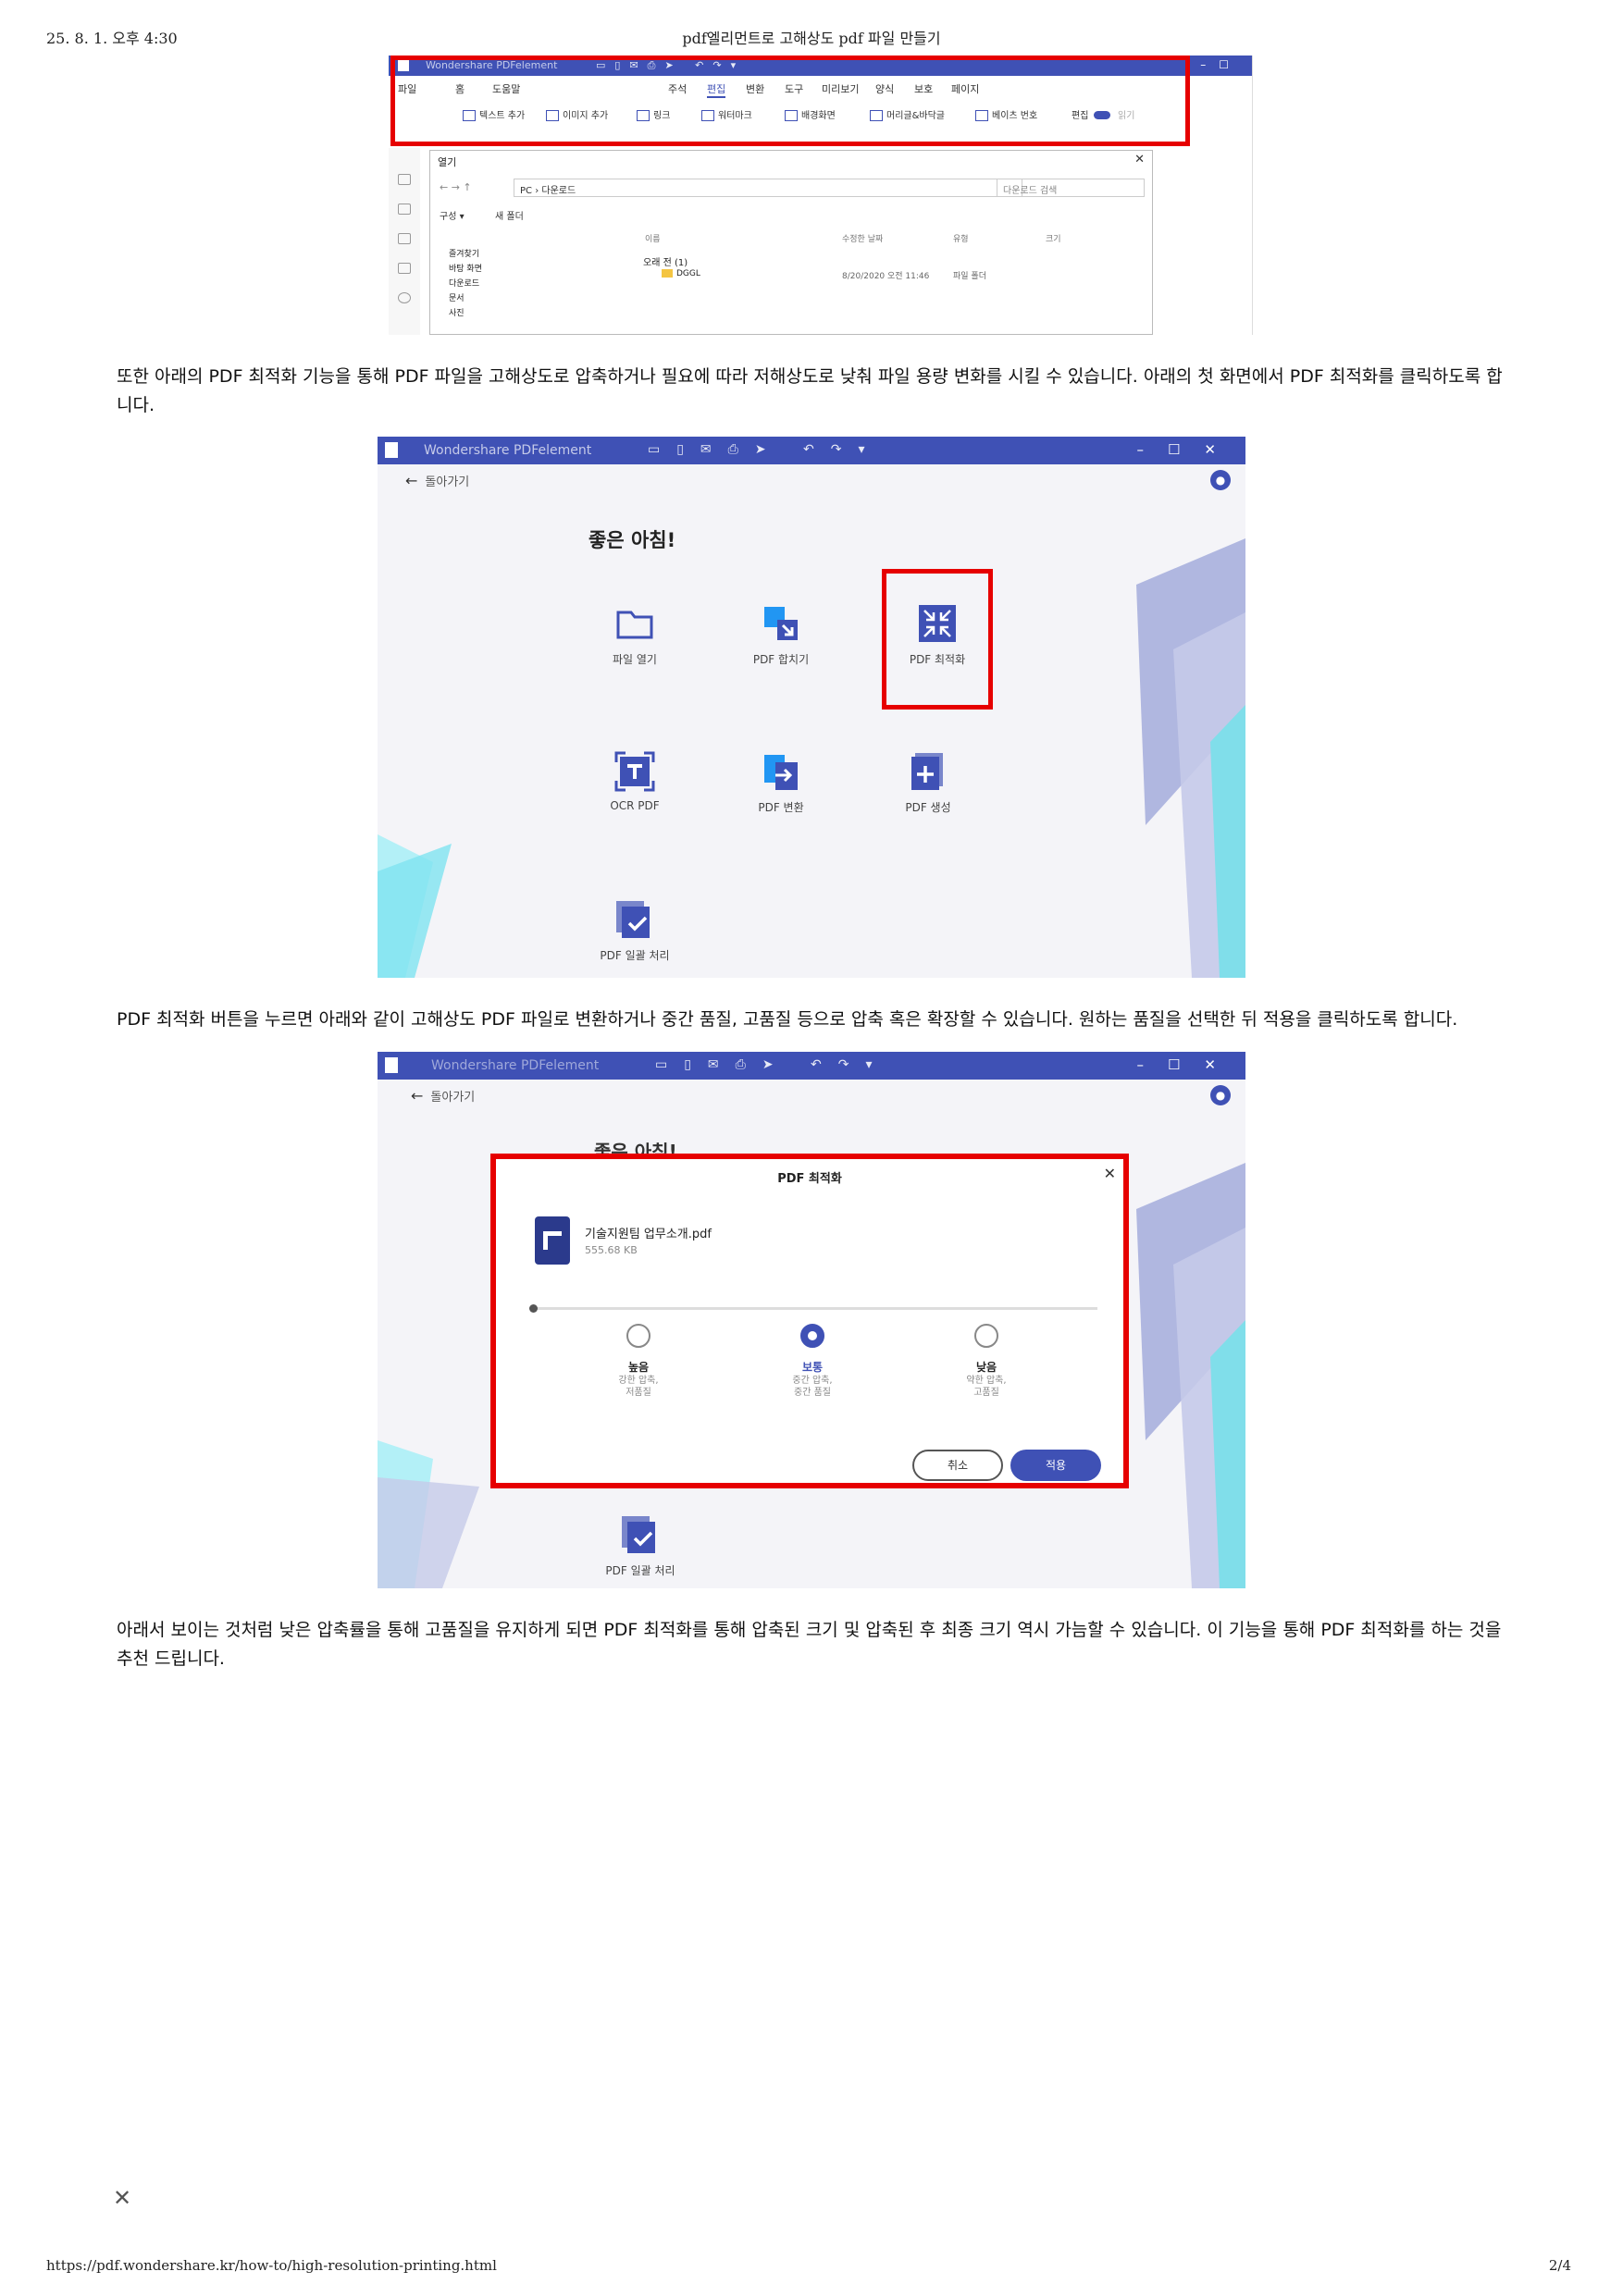 The height and width of the screenshot is (2296, 1623). I want to click on column-name: 이름, so click(653, 238).